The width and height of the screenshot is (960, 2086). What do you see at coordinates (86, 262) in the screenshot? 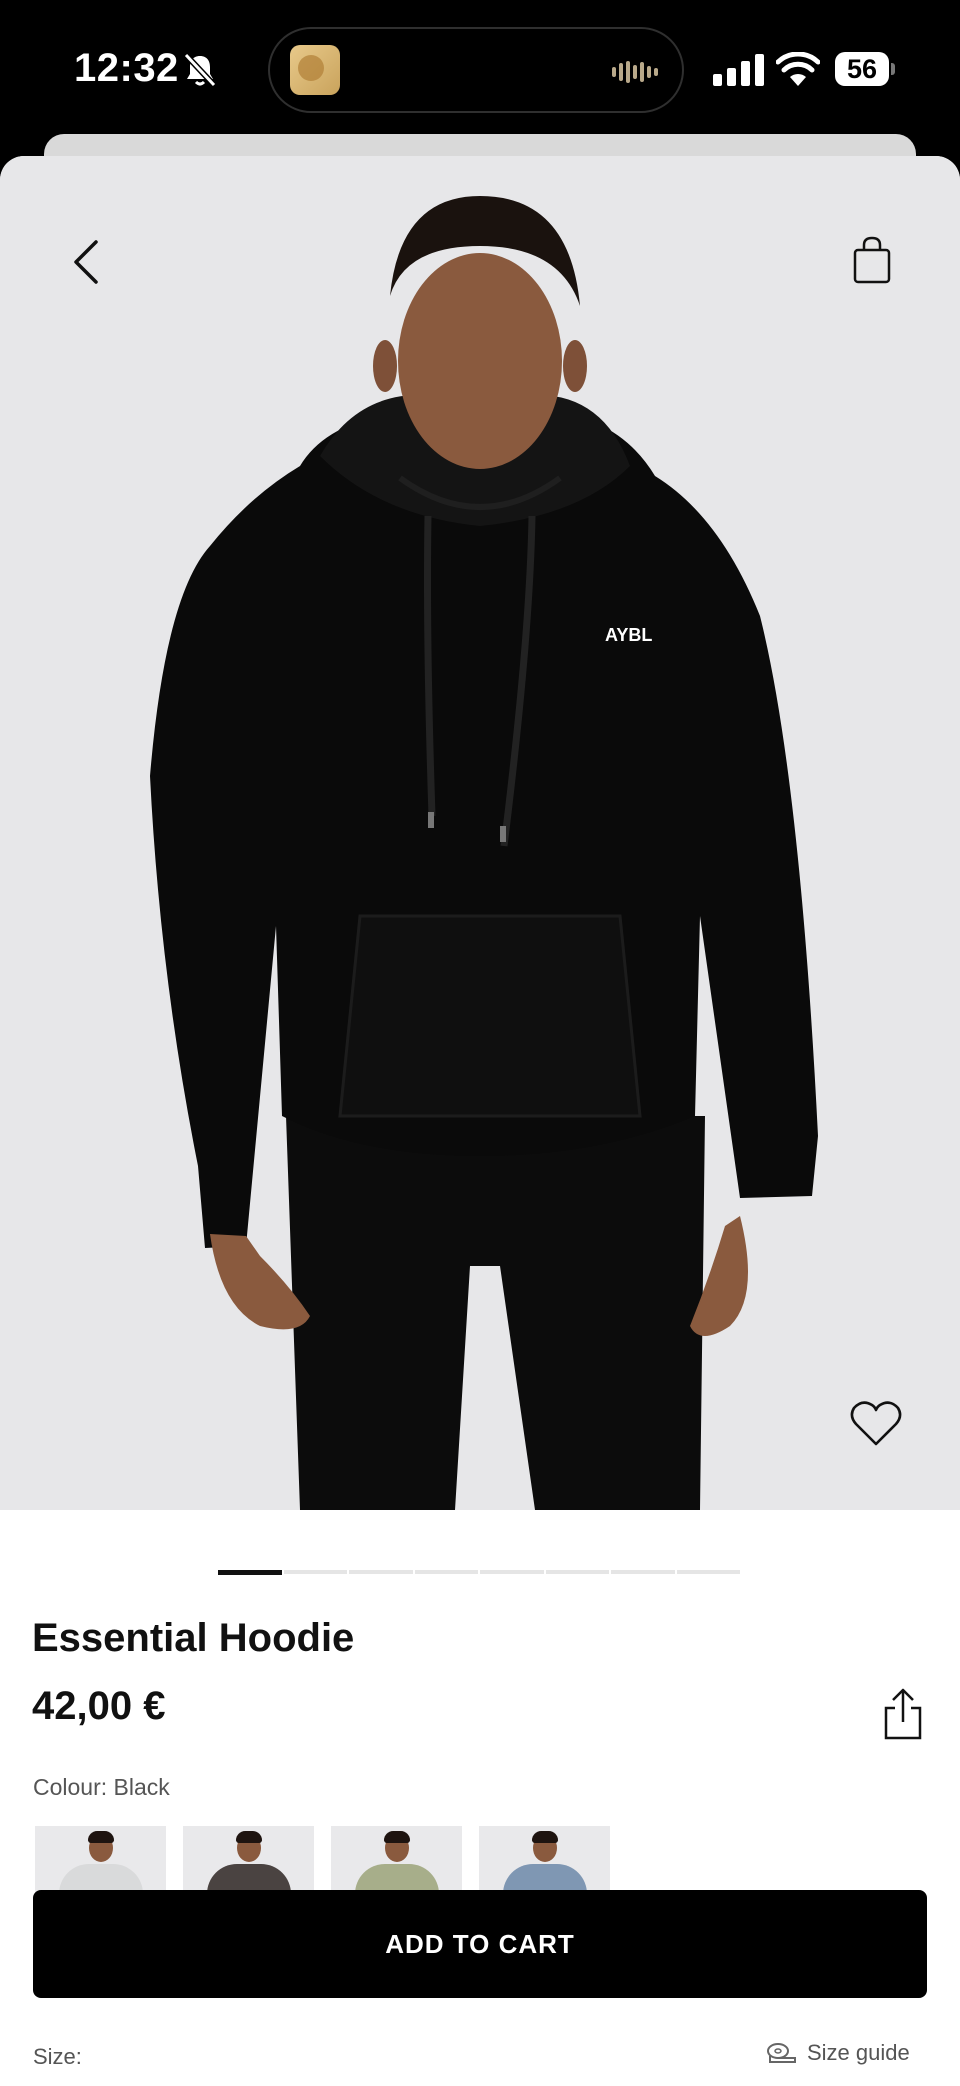
I see `back-button` at bounding box center [86, 262].